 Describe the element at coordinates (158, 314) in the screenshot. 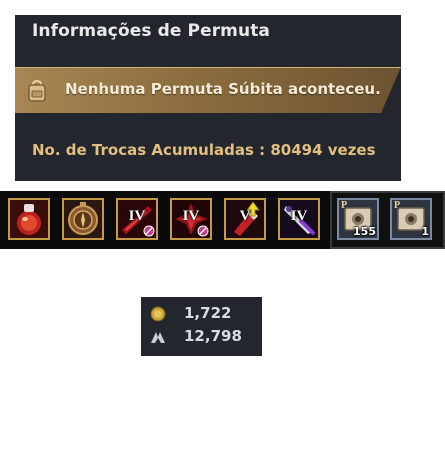

I see `silver-coin-icon` at that location.